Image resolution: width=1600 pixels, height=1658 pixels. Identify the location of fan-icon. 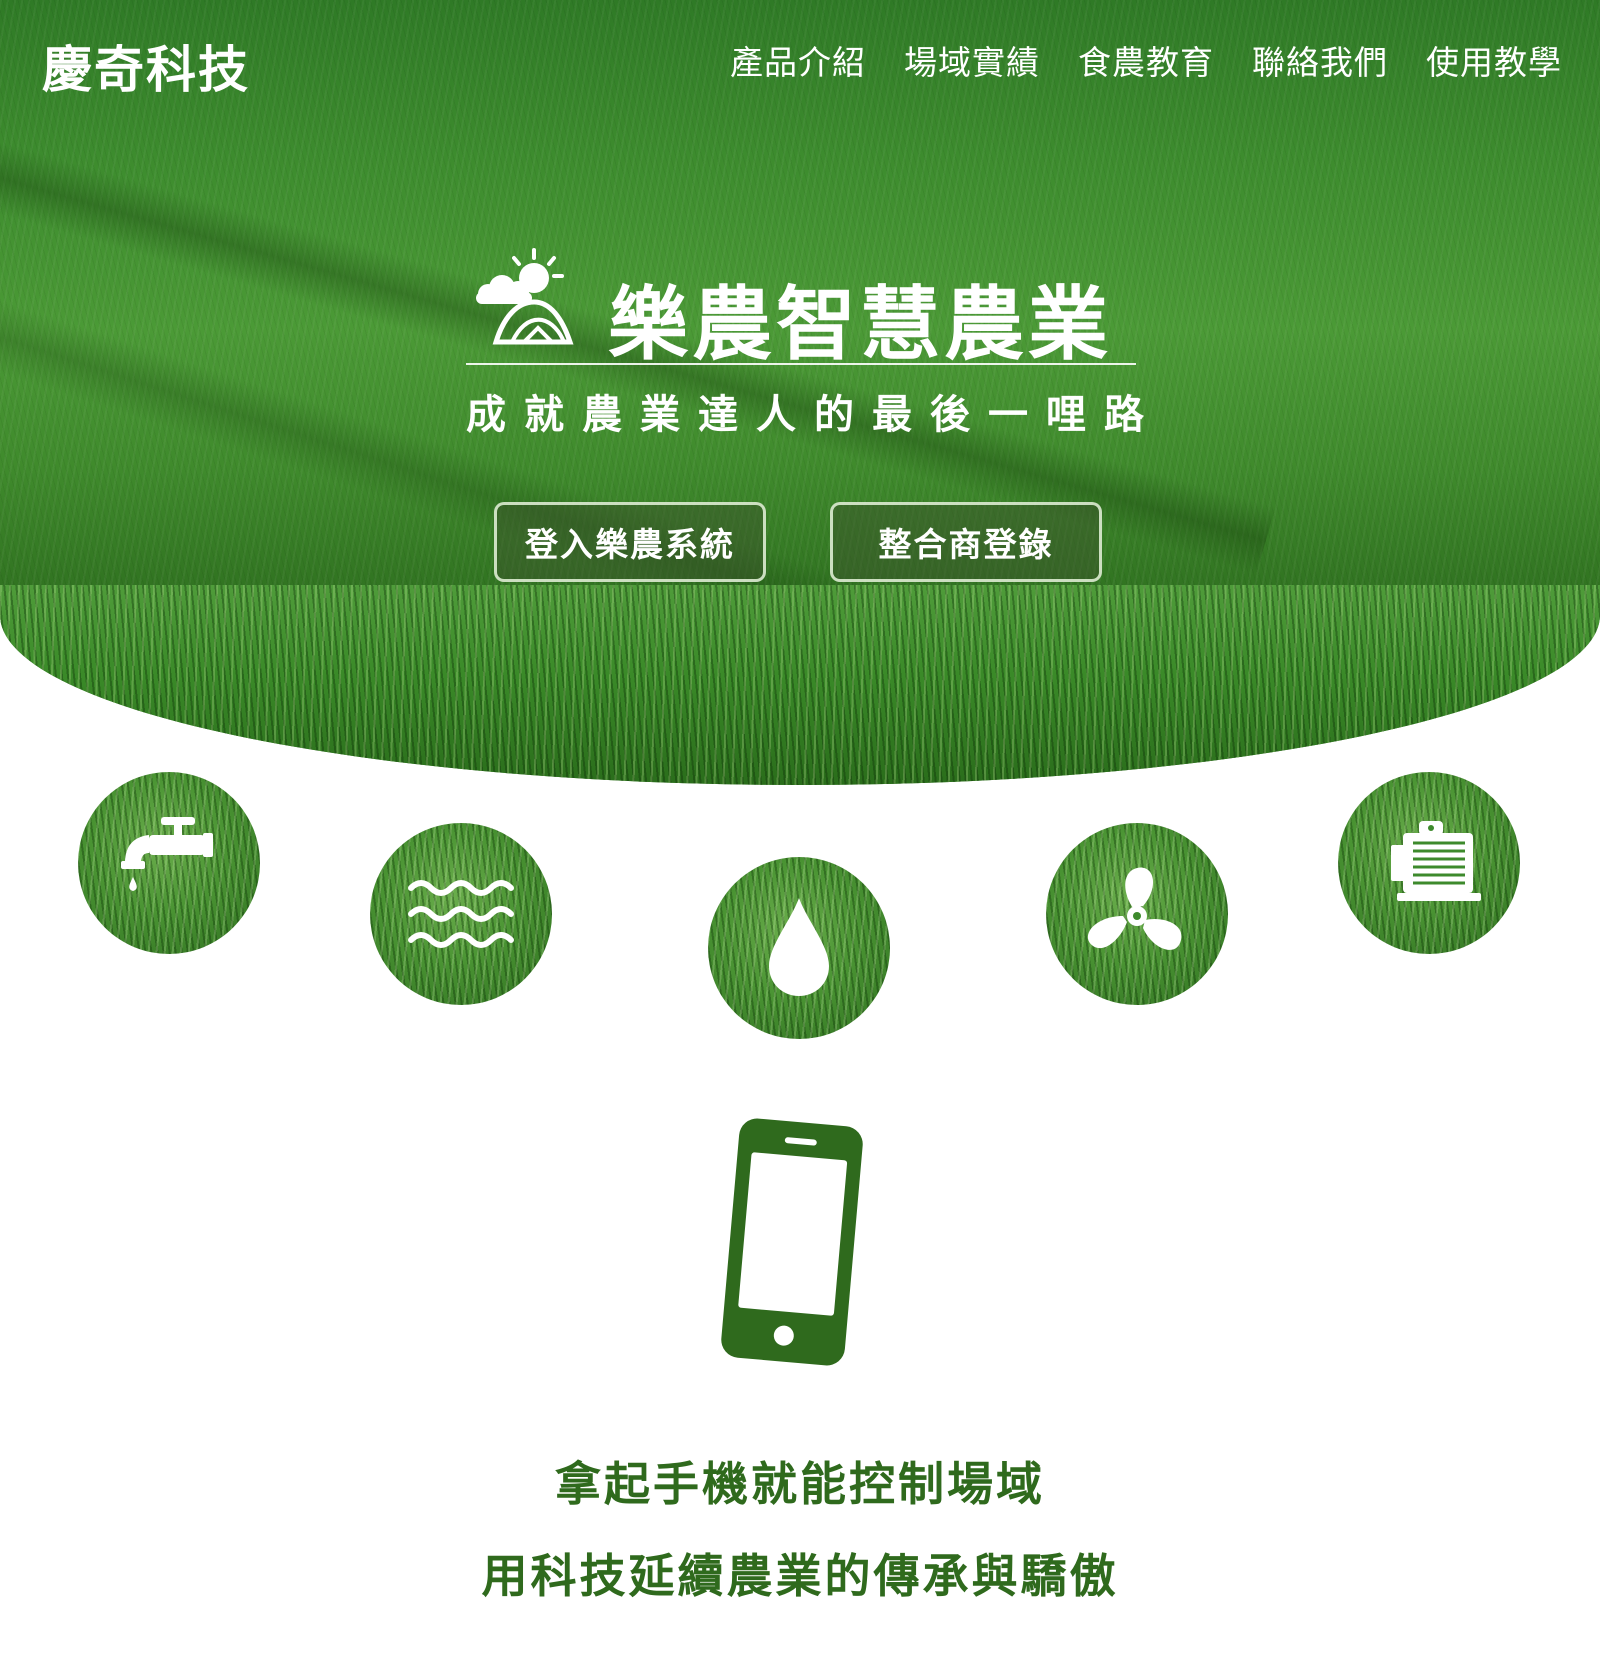
(1134, 908).